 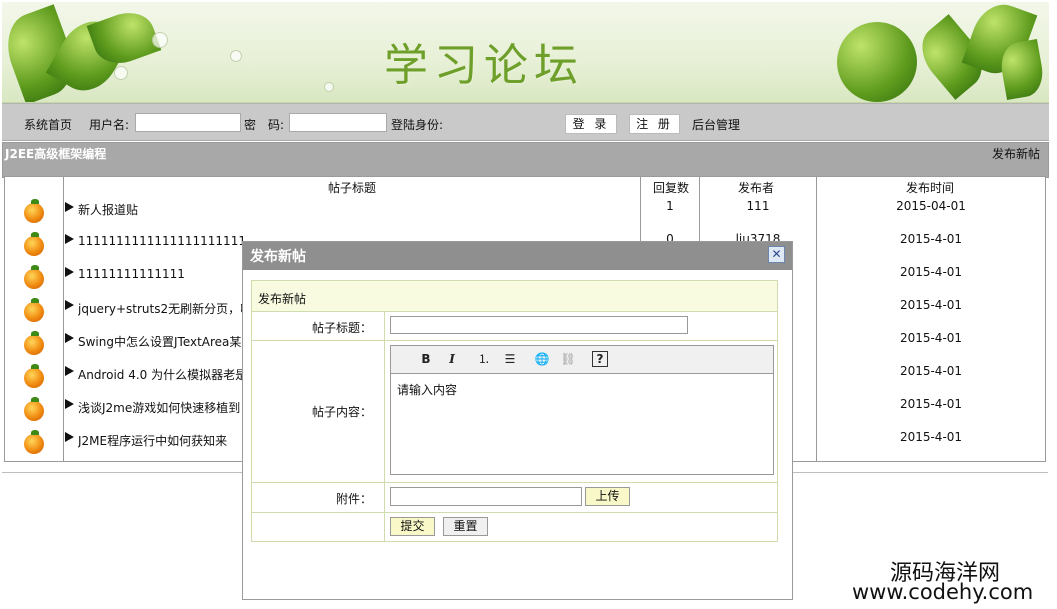 What do you see at coordinates (160, 407) in the screenshot?
I see `post-title: 浅谈J2me游戏如何快速移植到` at bounding box center [160, 407].